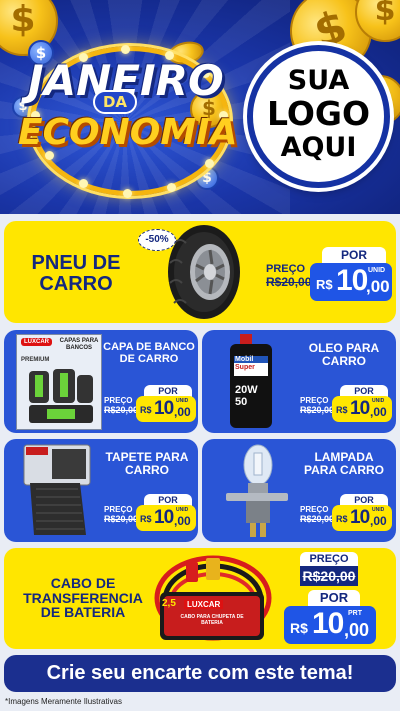 The width and height of the screenshot is (400, 711). What do you see at coordinates (212, 620) in the screenshot?
I see `package-text: CABO PARA CHUPETA DE BATERIA` at bounding box center [212, 620].